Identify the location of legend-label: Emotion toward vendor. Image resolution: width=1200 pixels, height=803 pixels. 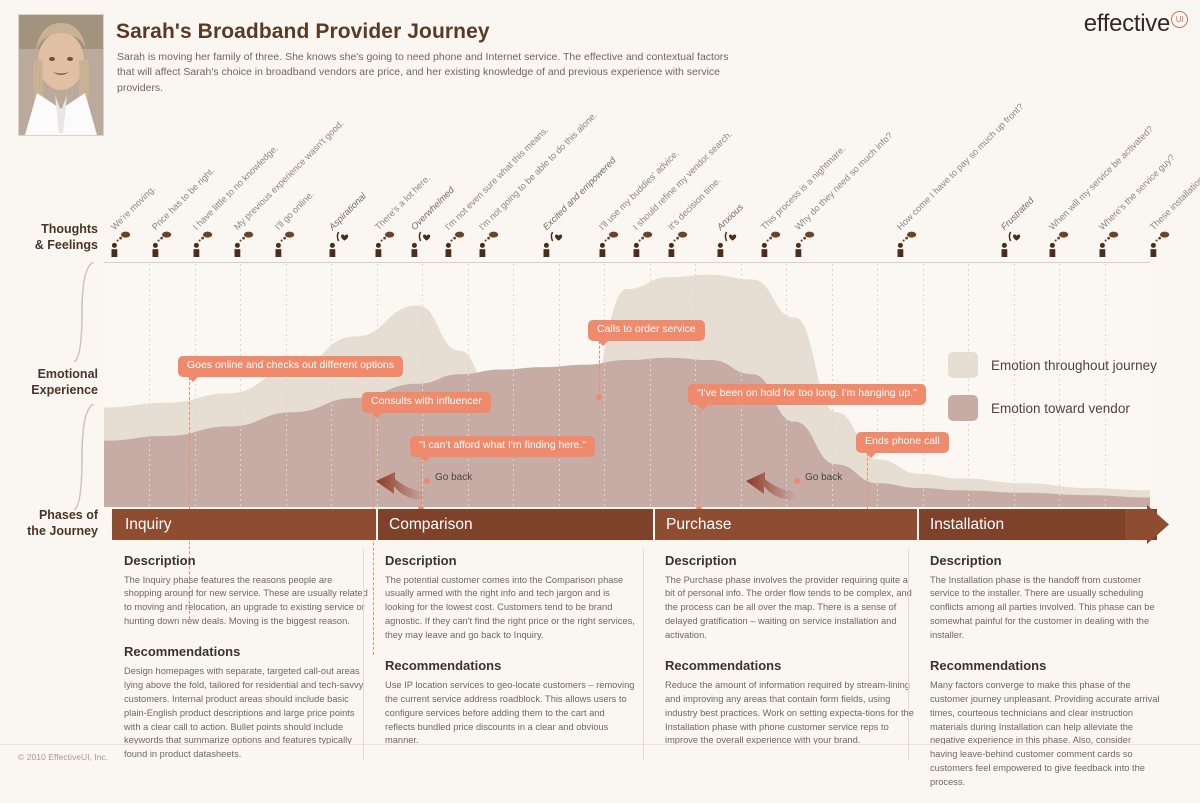
(1060, 408).